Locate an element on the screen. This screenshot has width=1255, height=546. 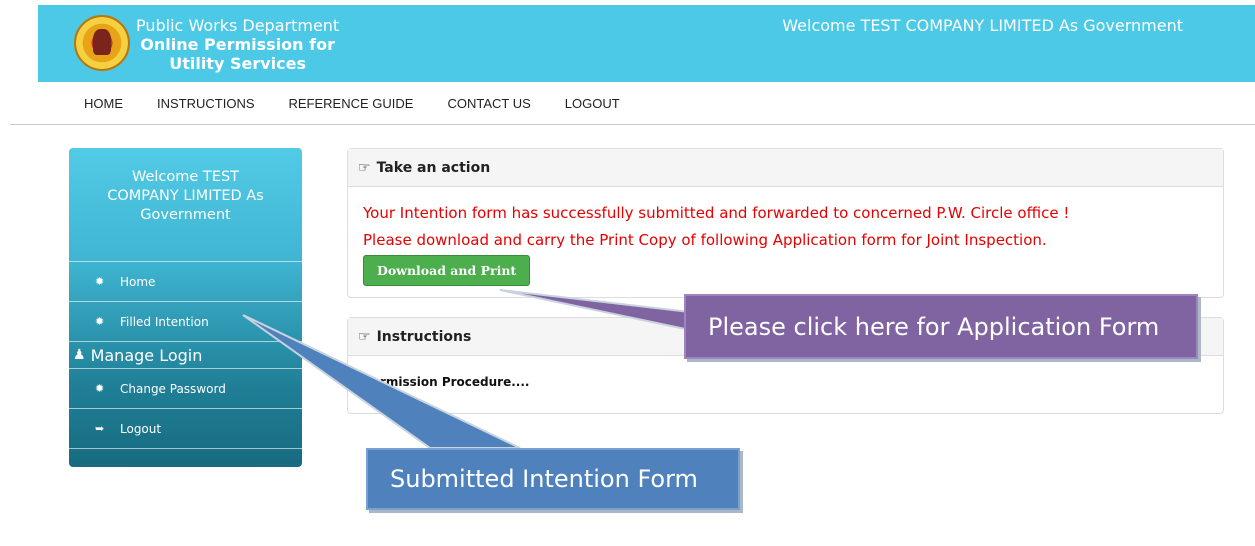
intention-form-callout: Submitted Intention Form is located at coordinates (553, 479).